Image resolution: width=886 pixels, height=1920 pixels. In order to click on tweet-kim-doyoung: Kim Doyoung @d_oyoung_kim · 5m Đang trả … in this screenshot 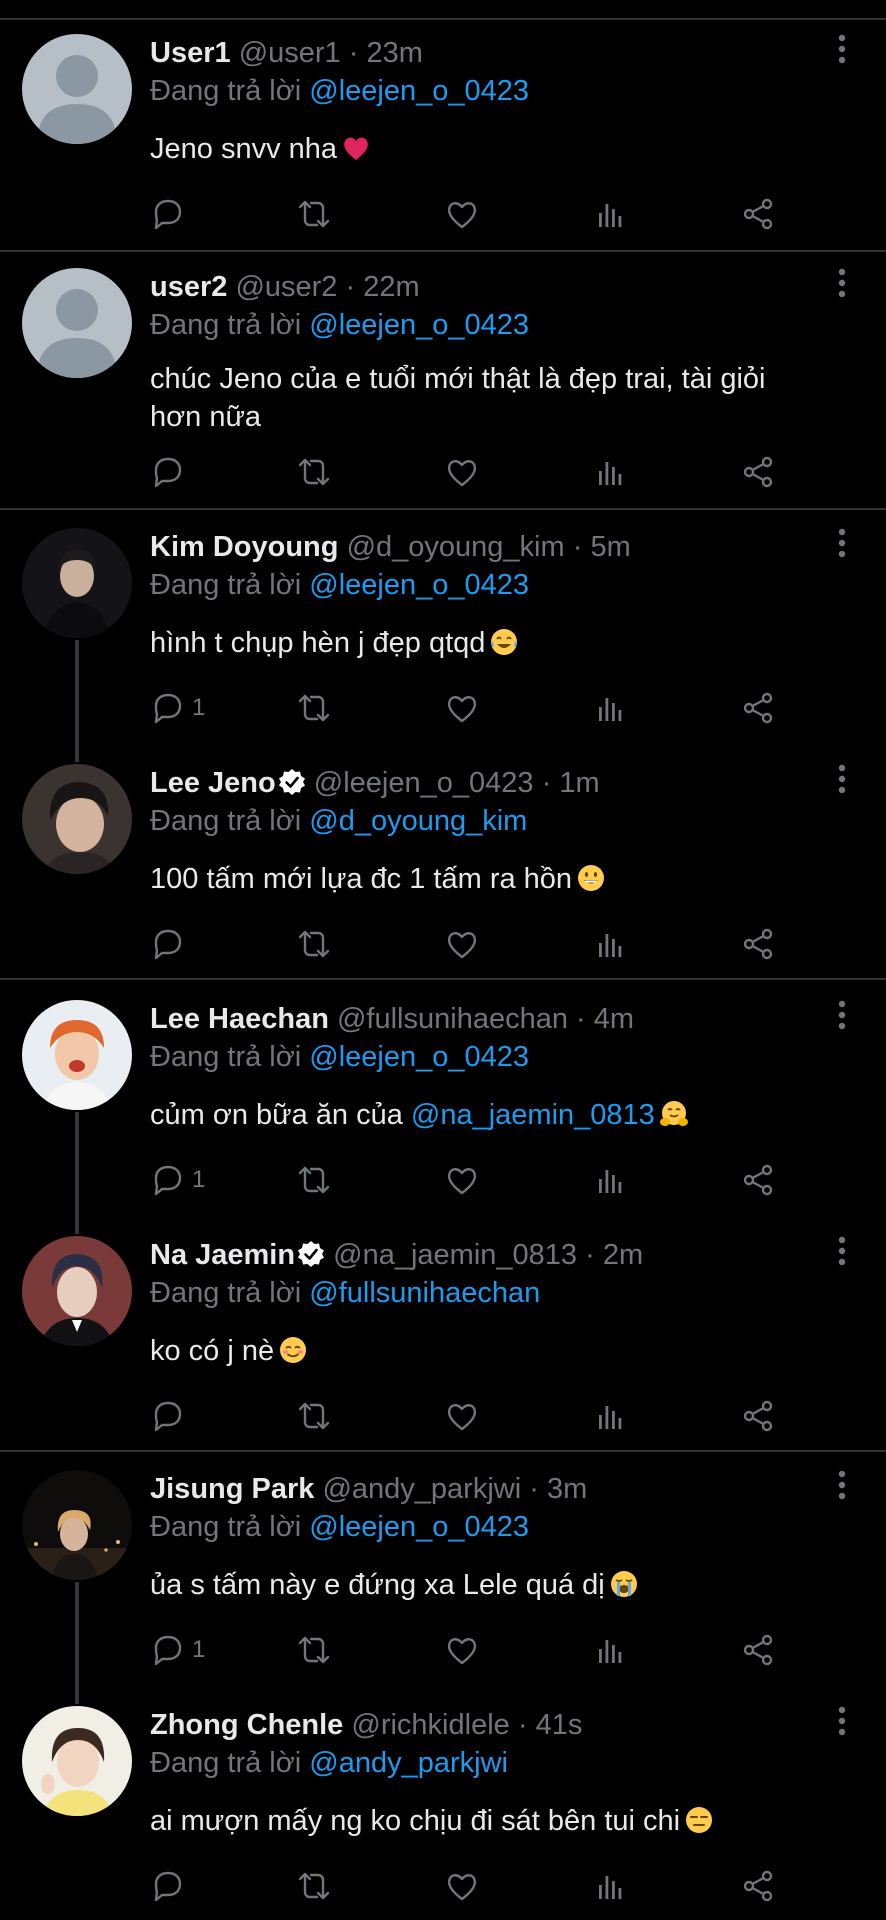, I will do `click(443, 628)`.